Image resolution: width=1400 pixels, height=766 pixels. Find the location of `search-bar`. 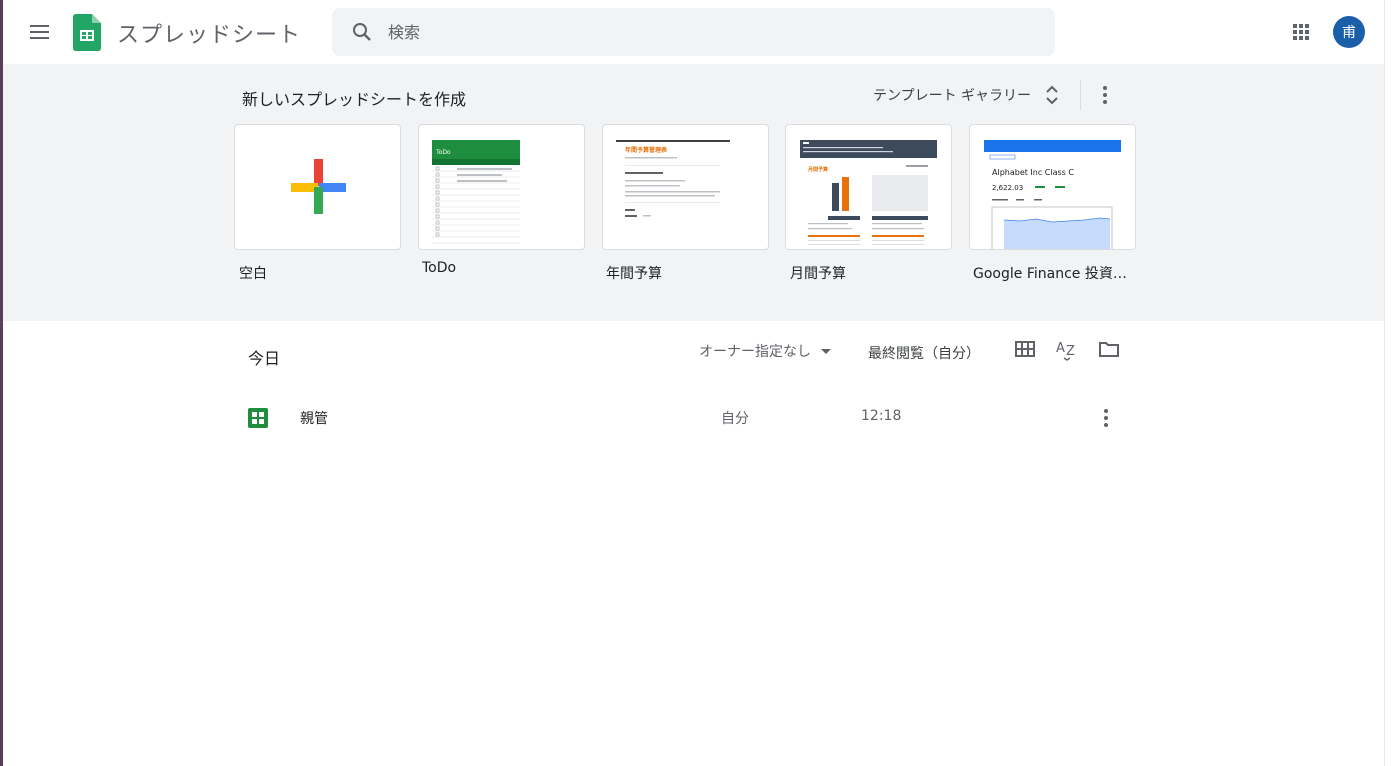

search-bar is located at coordinates (693, 32).